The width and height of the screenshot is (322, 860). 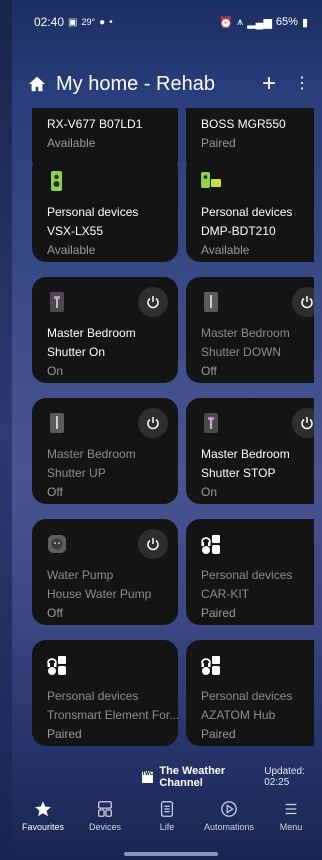 I want to click on bottom-navigation: Favourites Devices Life Automations Menu, so click(x=167, y=824).